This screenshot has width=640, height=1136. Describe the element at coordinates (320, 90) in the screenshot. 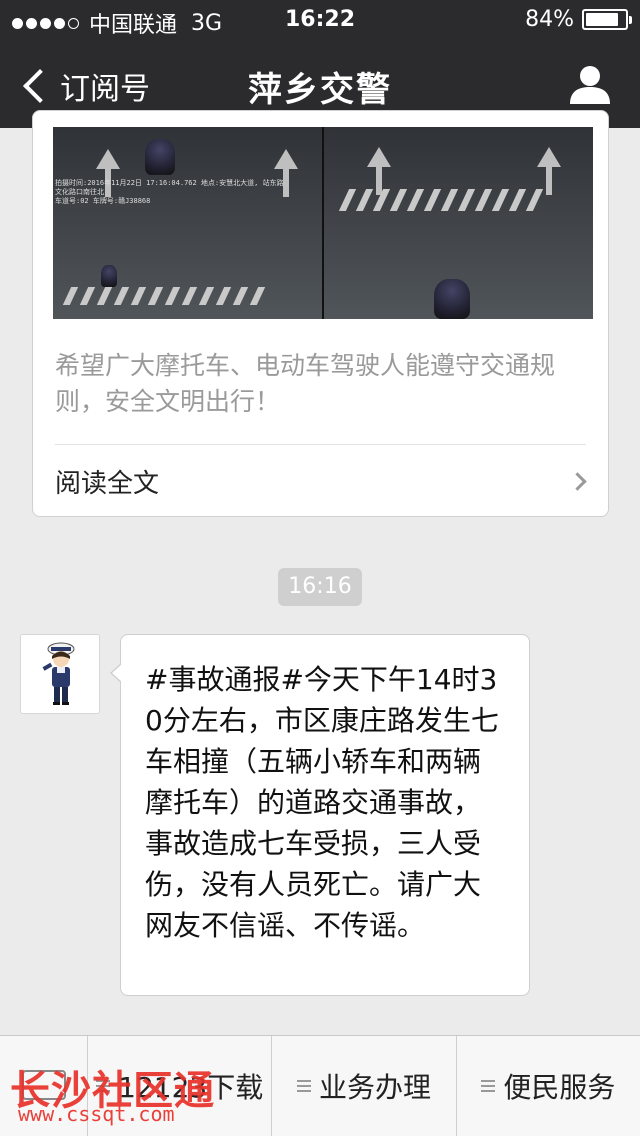

I see `page-title: 萍乡交警` at that location.